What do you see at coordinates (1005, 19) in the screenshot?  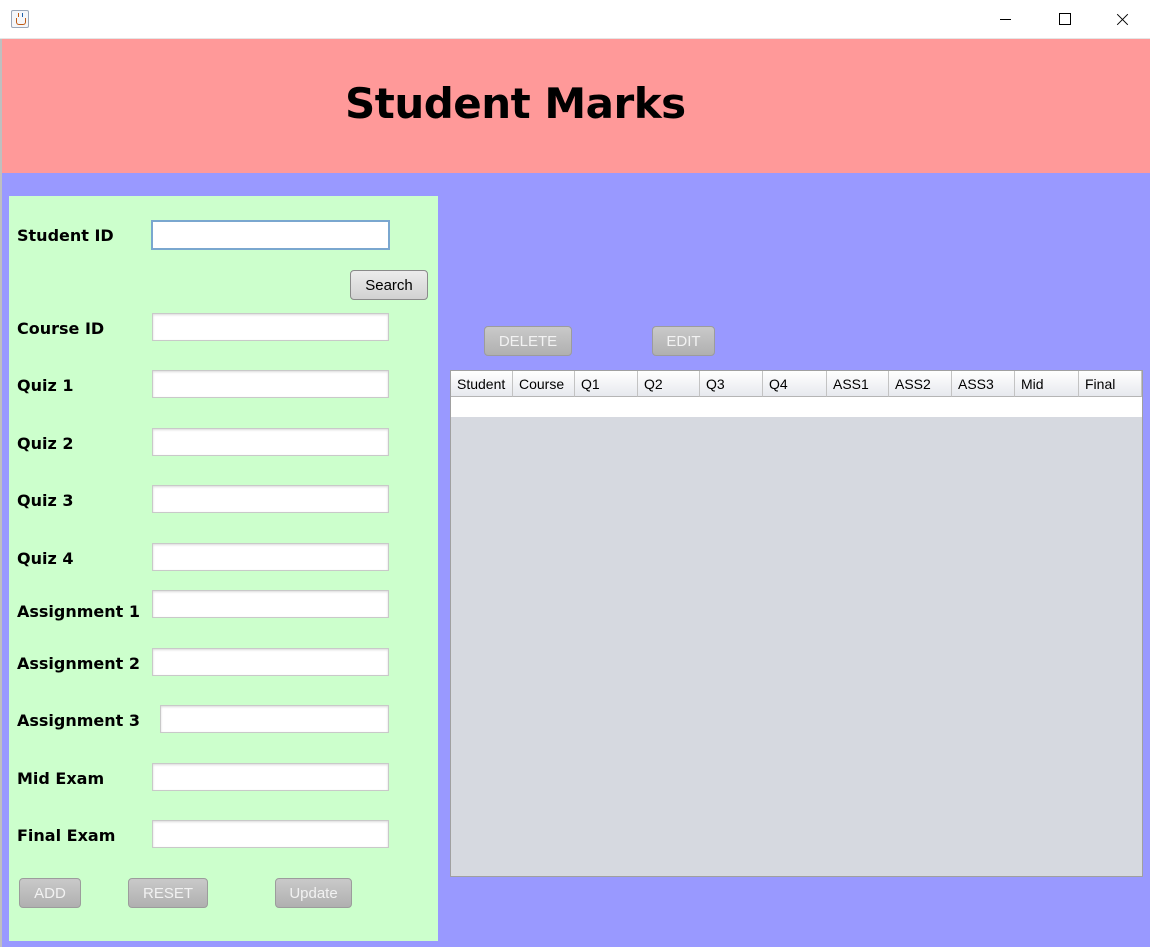 I see `minimize-icon` at bounding box center [1005, 19].